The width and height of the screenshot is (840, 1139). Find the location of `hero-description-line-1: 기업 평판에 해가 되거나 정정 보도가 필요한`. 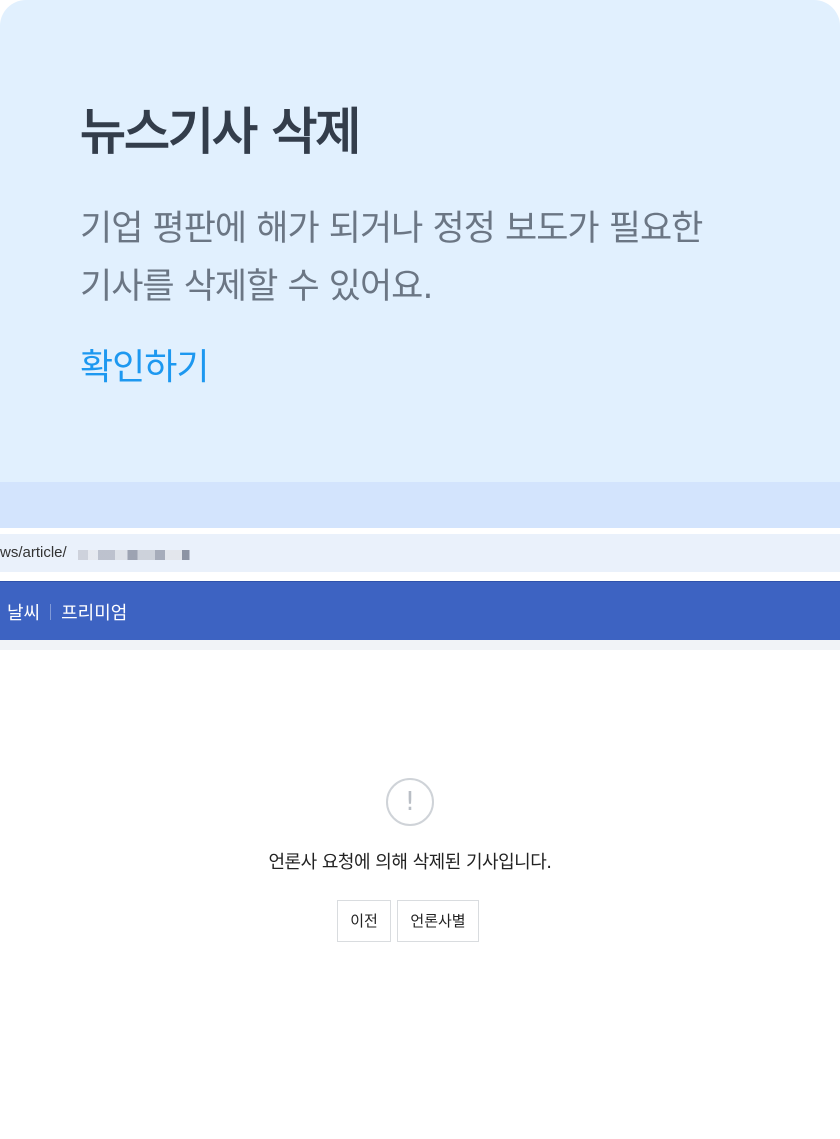

hero-description-line-1: 기업 평판에 해가 되거나 정정 보도가 필요한 is located at coordinates (391, 229).